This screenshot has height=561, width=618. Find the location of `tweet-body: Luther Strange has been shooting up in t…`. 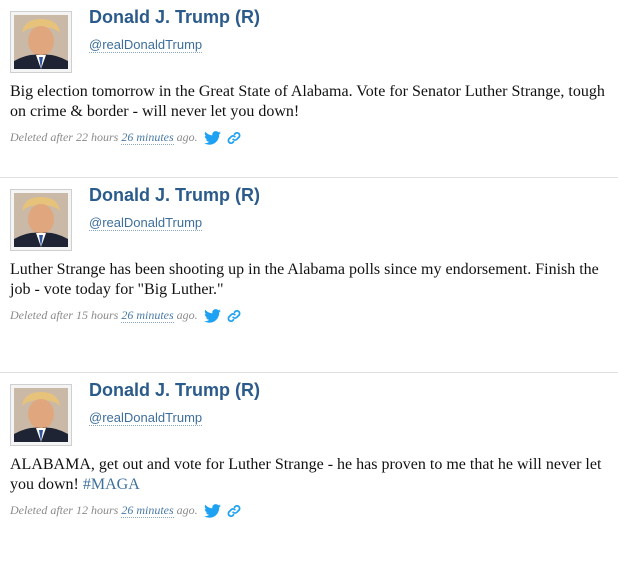

tweet-body: Luther Strange has been shooting up in t… is located at coordinates (304, 279).